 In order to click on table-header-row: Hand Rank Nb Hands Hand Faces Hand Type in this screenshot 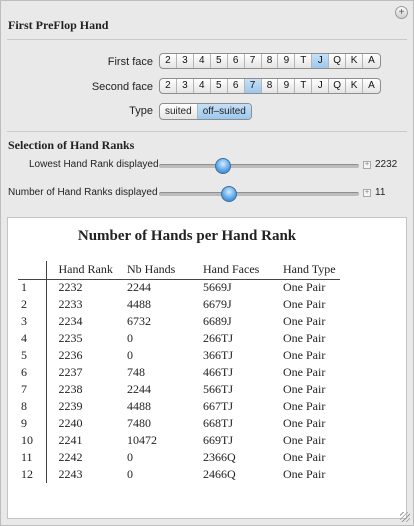, I will do `click(179, 270)`.